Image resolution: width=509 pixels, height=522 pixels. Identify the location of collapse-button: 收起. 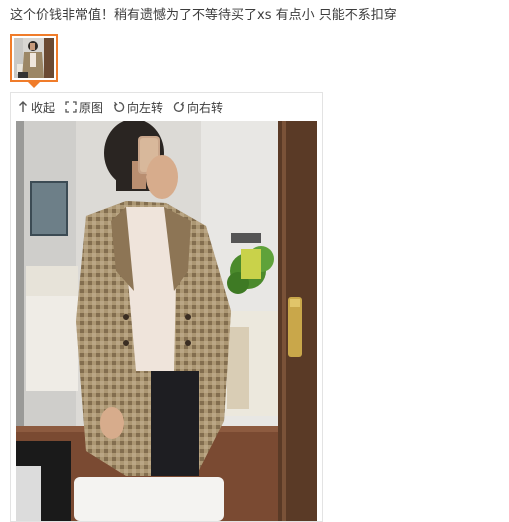
(36, 107).